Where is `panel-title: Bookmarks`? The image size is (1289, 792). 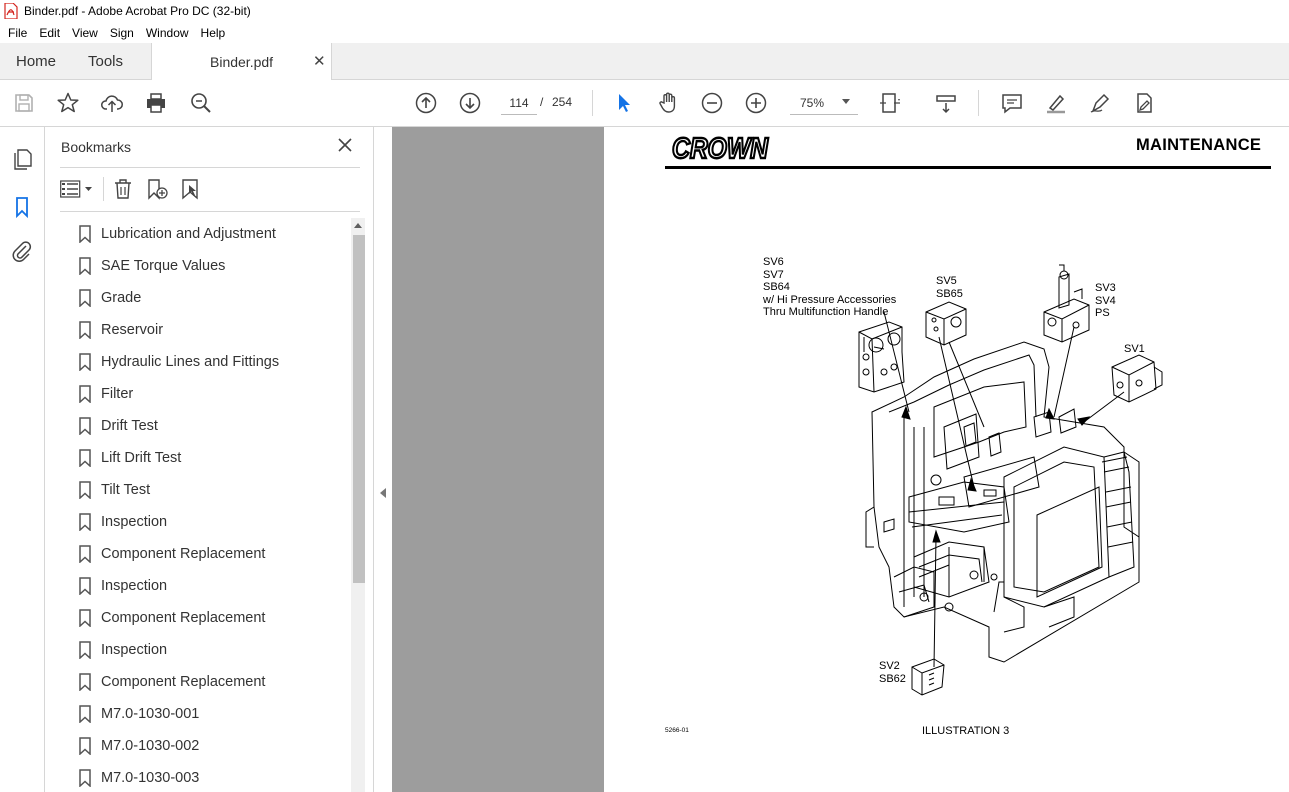 panel-title: Bookmarks is located at coordinates (96, 147).